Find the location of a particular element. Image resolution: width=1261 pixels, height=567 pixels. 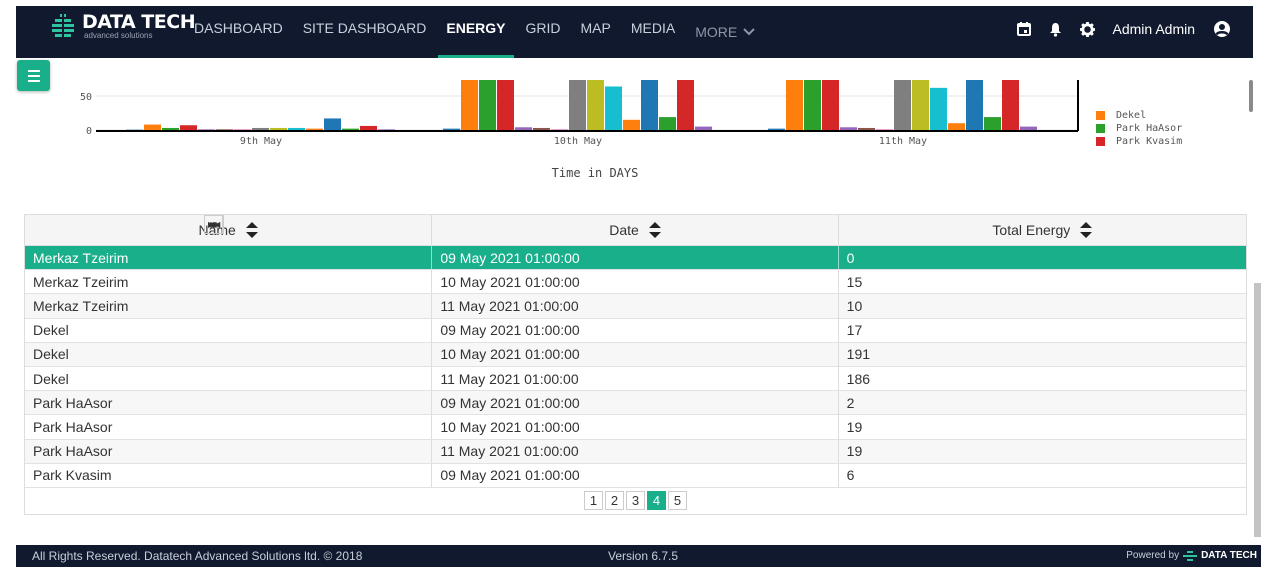

x-axis-title: Time in DAYS is located at coordinates (595, 173).